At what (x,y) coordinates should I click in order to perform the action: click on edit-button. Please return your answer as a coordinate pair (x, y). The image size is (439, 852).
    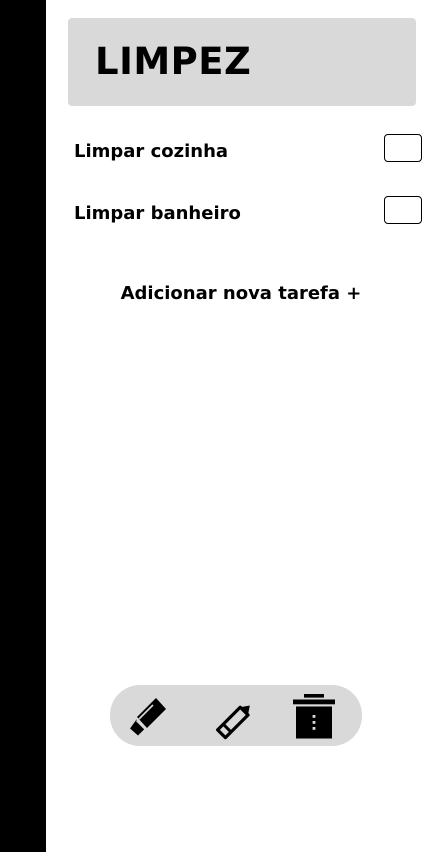
    Looking at the image, I should click on (236, 717).